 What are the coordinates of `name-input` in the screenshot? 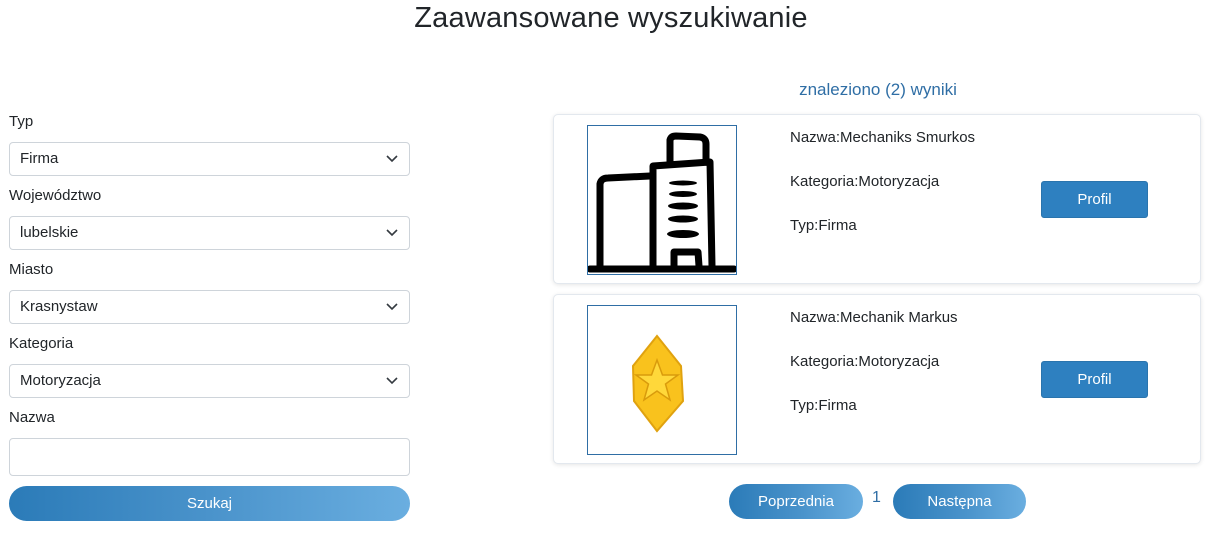 It's located at (209, 457).